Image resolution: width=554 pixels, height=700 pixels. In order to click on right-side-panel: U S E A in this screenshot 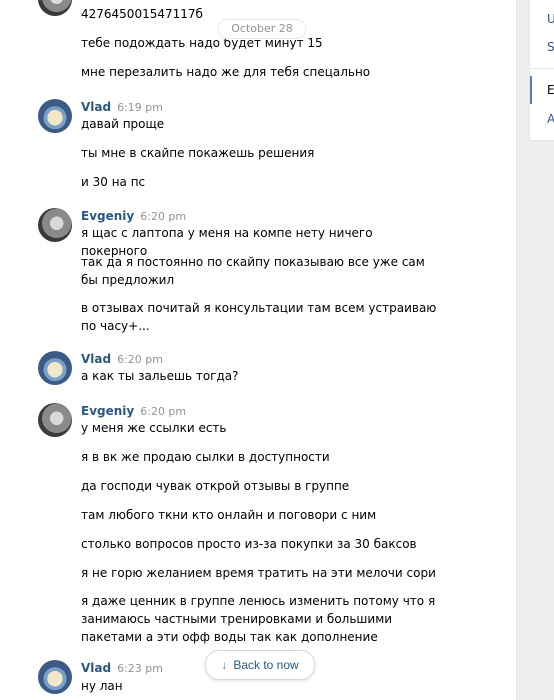, I will do `click(541, 70)`.